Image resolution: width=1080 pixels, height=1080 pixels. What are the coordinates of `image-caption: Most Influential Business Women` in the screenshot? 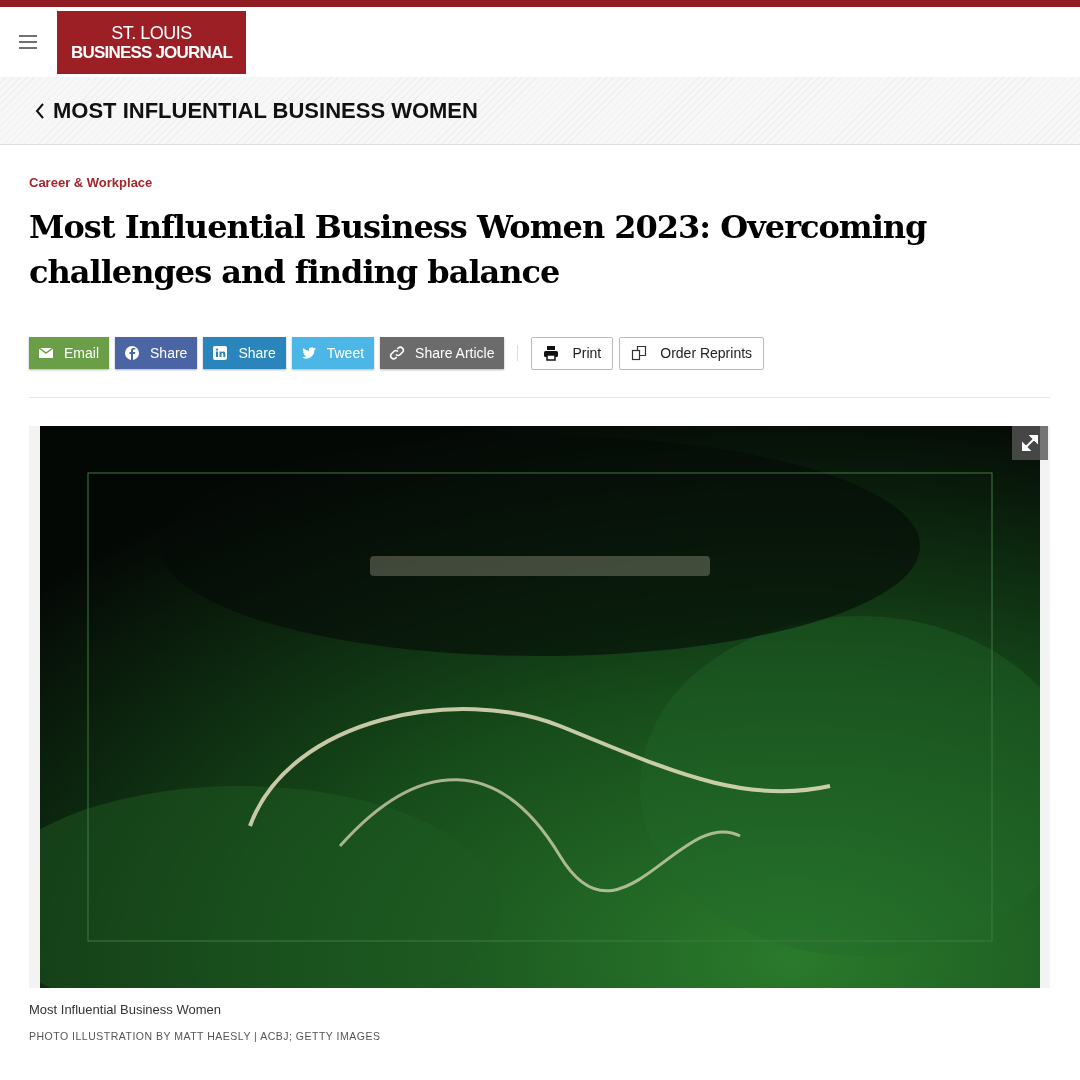 It's located at (125, 1009).